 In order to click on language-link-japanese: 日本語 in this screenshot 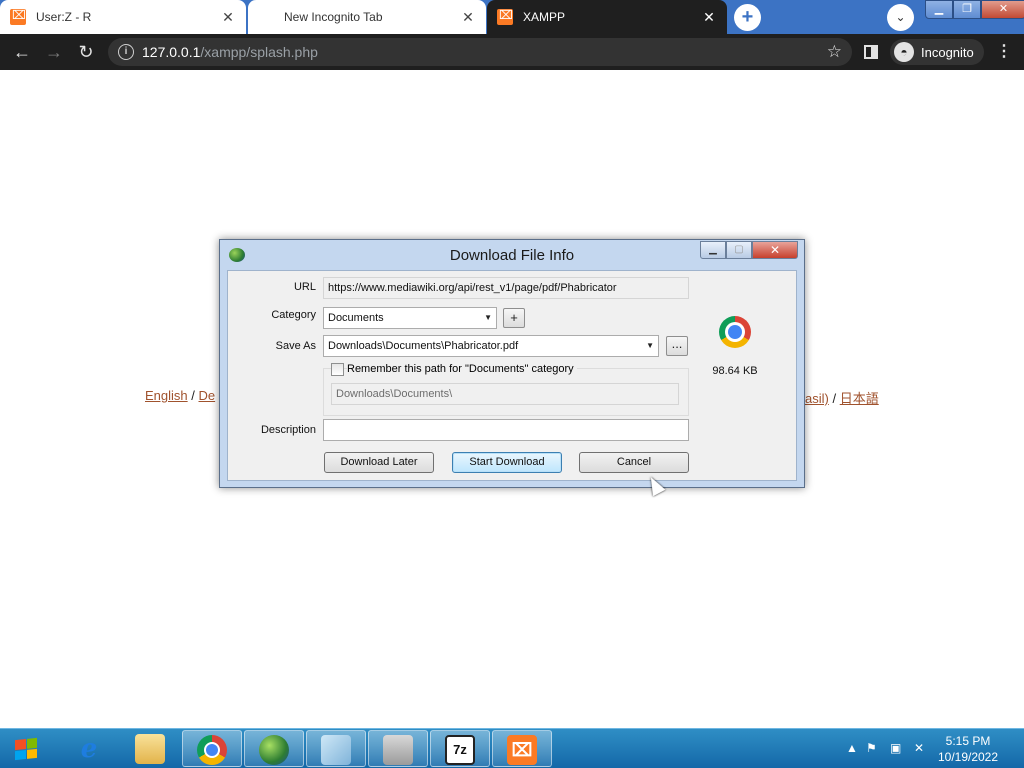, I will do `click(859, 398)`.